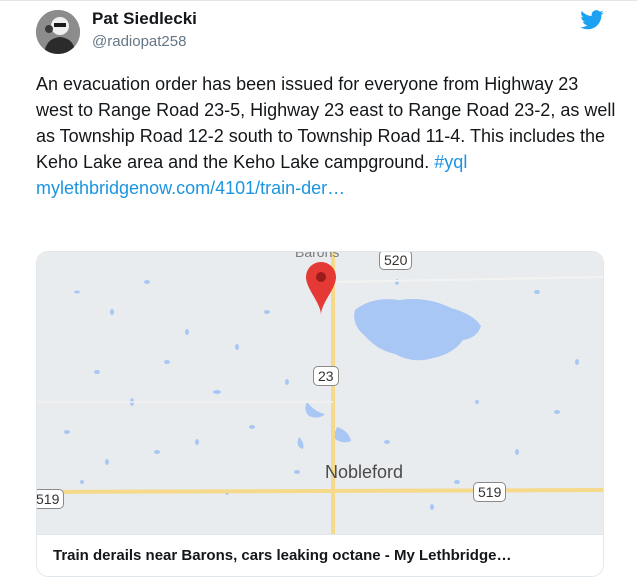 The image size is (637, 577). What do you see at coordinates (396, 261) in the screenshot?
I see `highway-520-shield: 520` at bounding box center [396, 261].